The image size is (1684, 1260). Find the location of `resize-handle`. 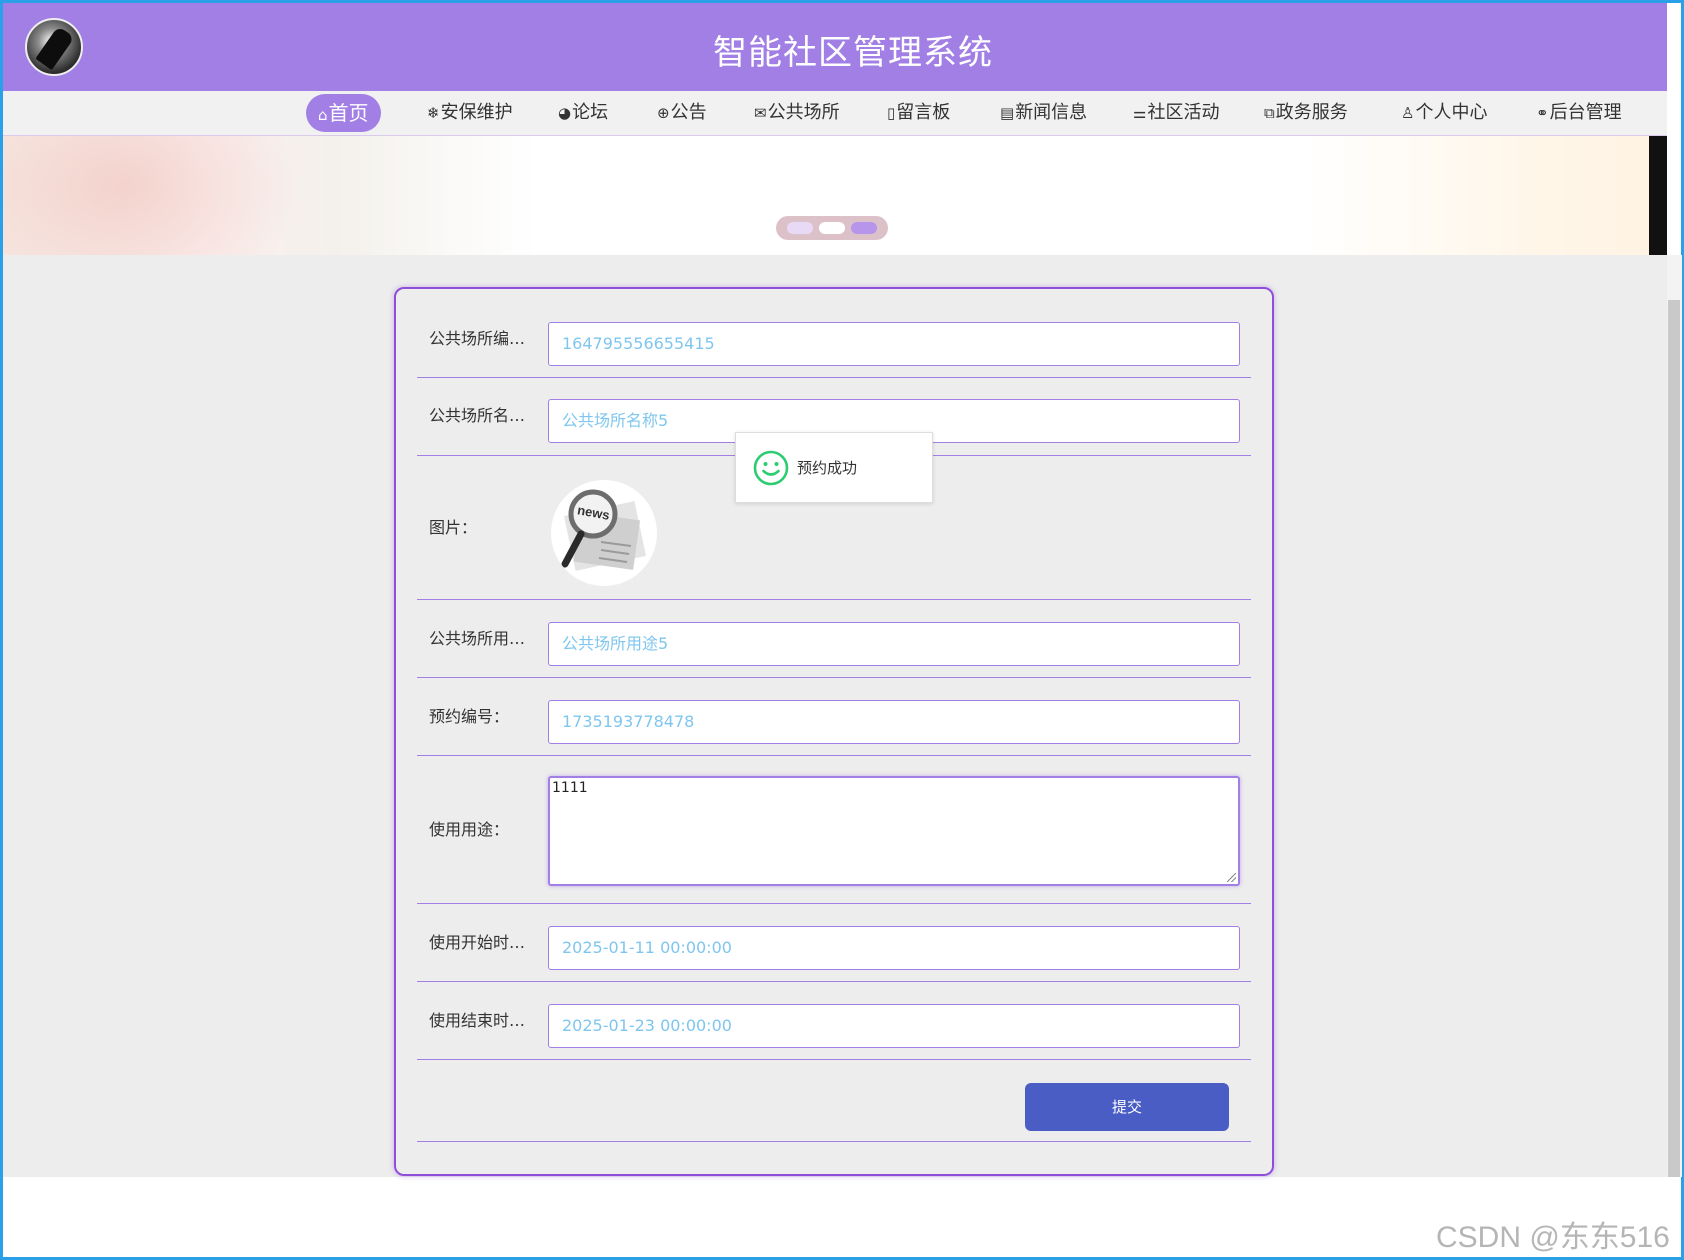

resize-handle is located at coordinates (1231, 877).